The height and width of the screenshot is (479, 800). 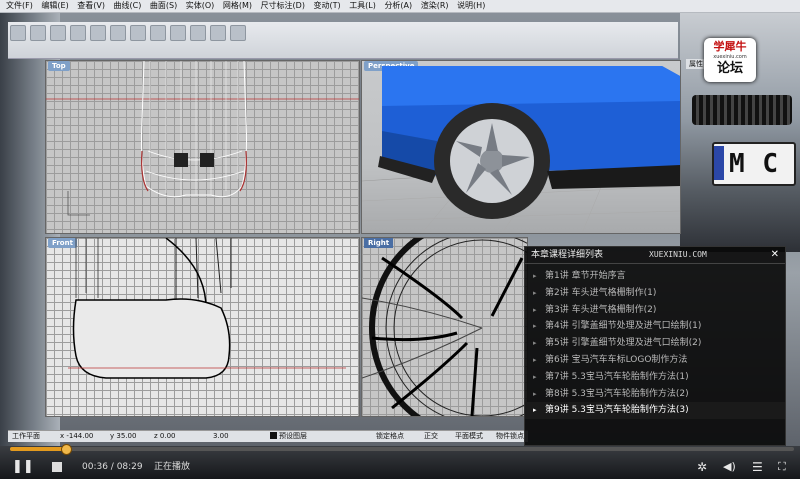 I want to click on volume-icon: ◀), so click(x=729, y=467).